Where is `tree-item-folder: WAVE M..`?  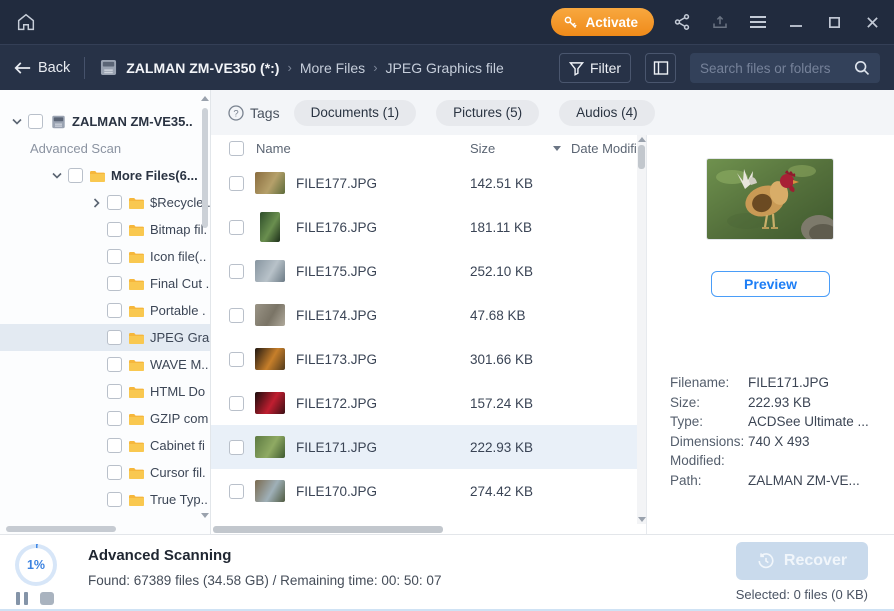 tree-item-folder: WAVE M.. is located at coordinates (105, 364).